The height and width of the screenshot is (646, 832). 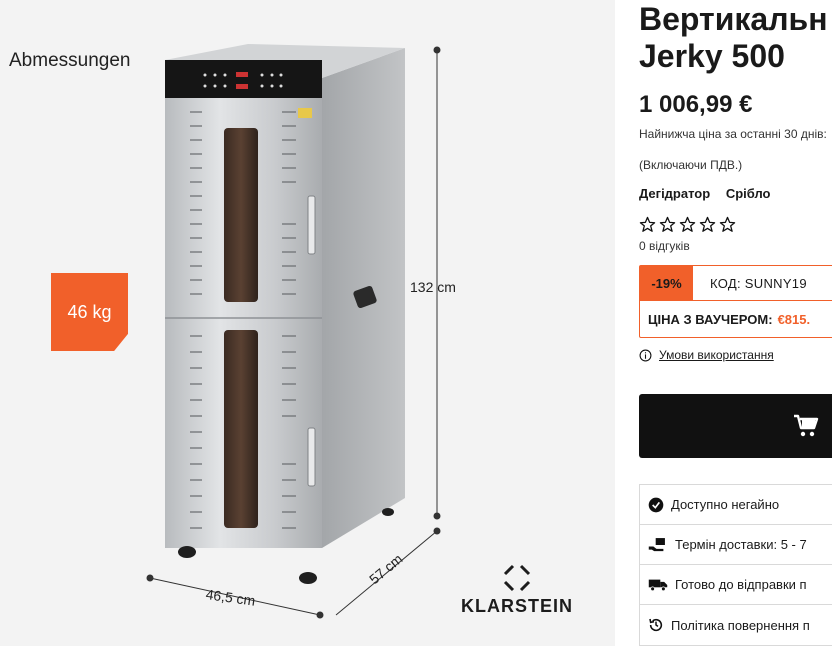 What do you see at coordinates (666, 283) in the screenshot?
I see `voucher-discount: -19%` at bounding box center [666, 283].